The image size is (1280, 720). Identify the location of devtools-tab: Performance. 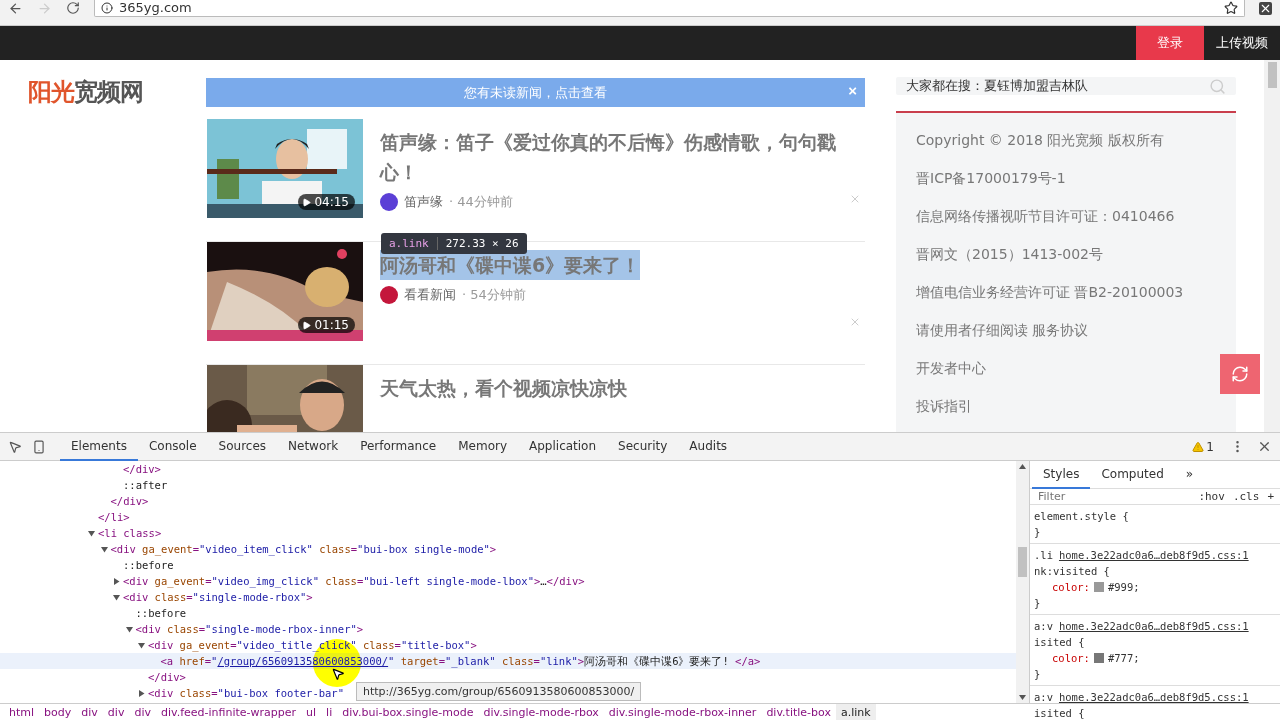
(398, 446).